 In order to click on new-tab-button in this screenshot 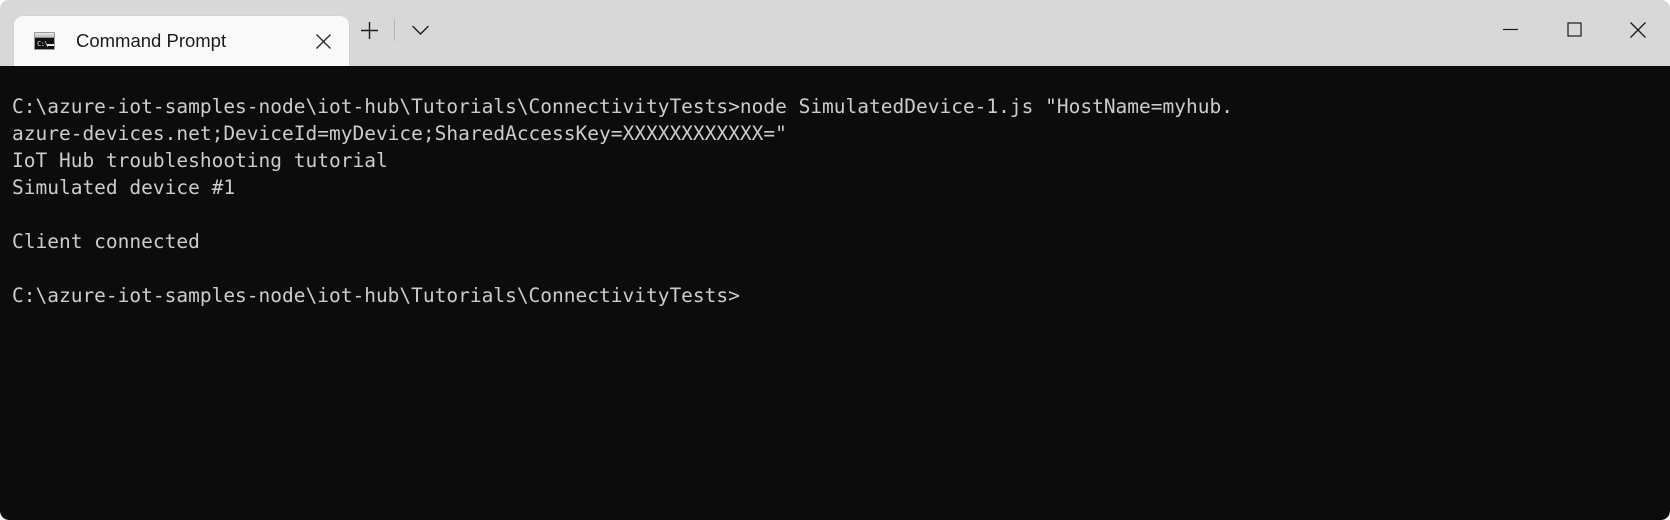, I will do `click(369, 30)`.